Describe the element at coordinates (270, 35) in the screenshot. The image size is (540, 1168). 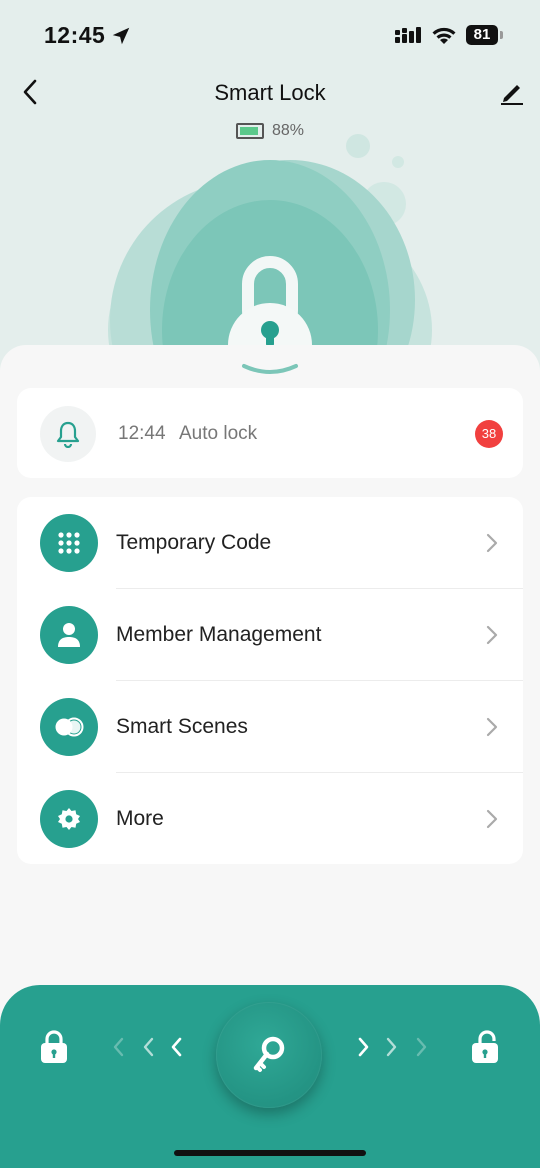
I see `status-bar: 12:45 81` at that location.